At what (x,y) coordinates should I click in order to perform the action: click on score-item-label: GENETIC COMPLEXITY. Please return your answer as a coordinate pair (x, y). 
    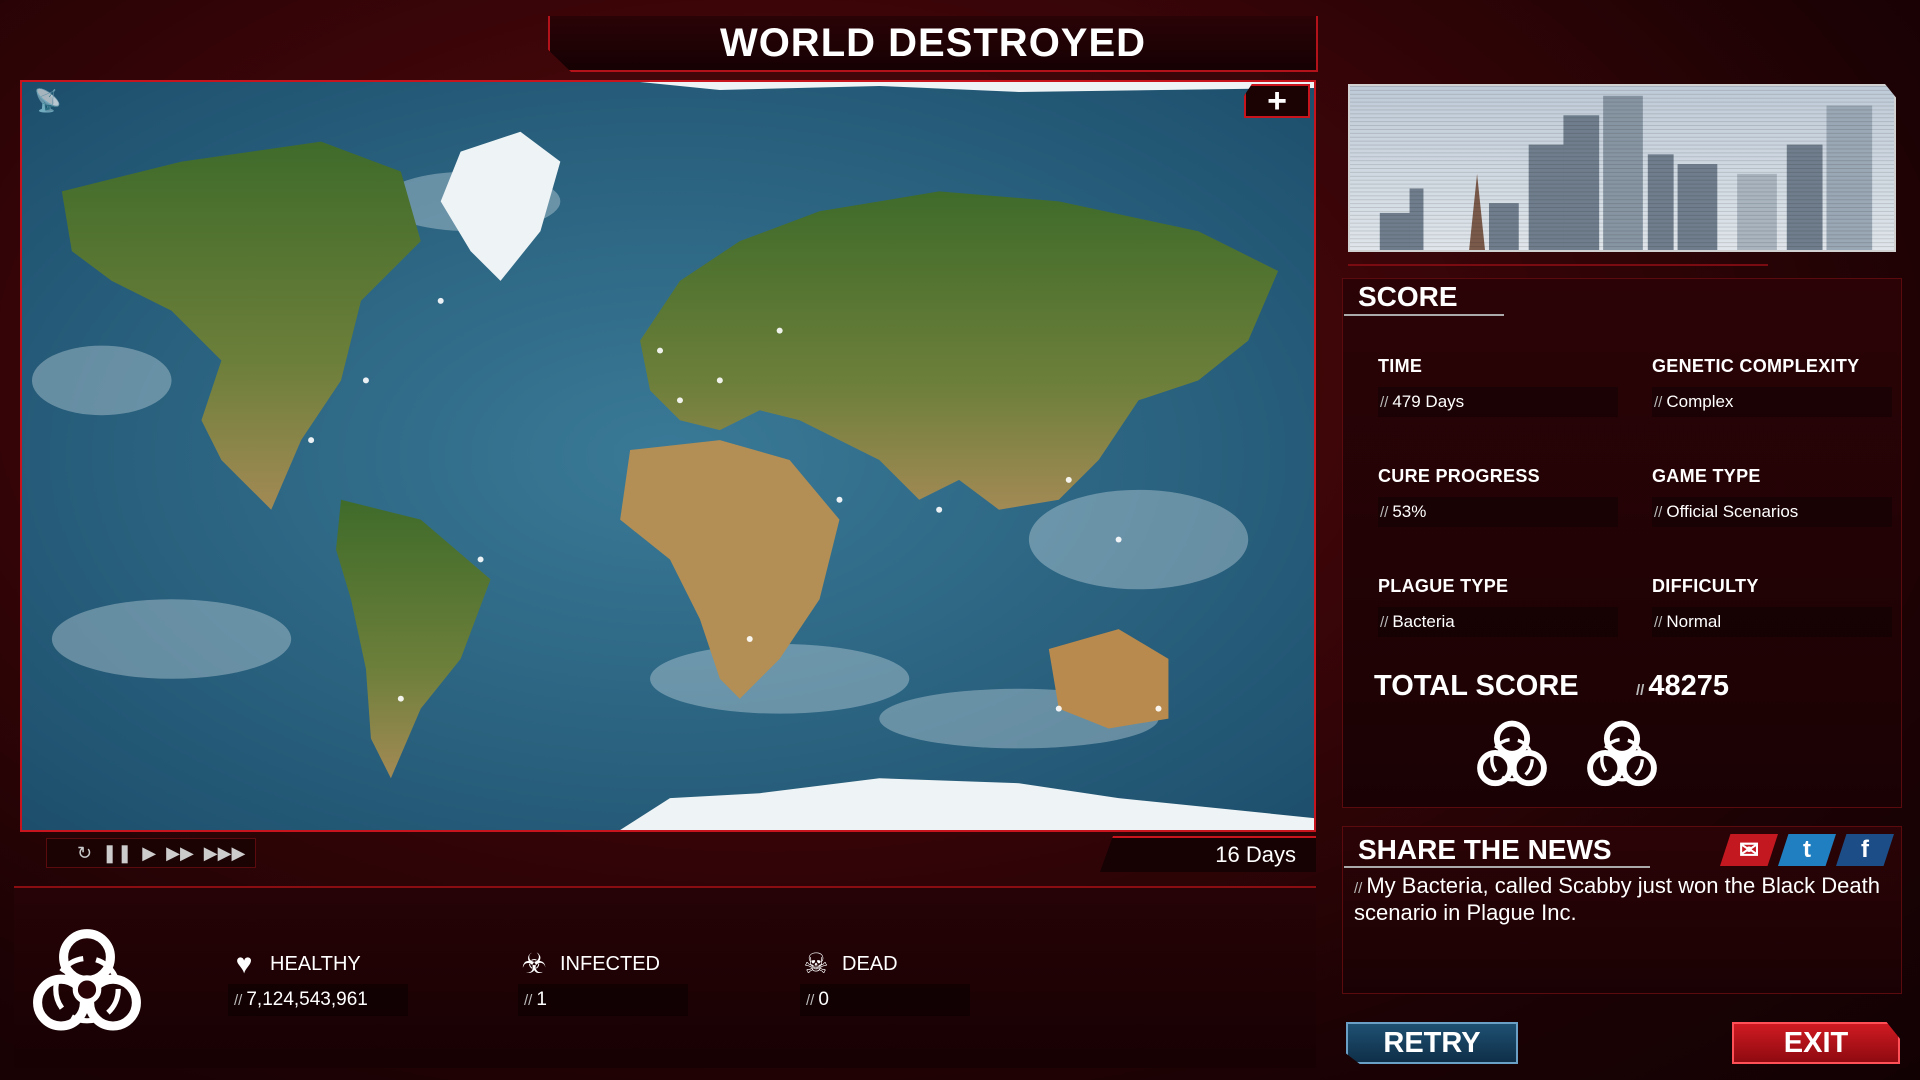
    Looking at the image, I should click on (1756, 366).